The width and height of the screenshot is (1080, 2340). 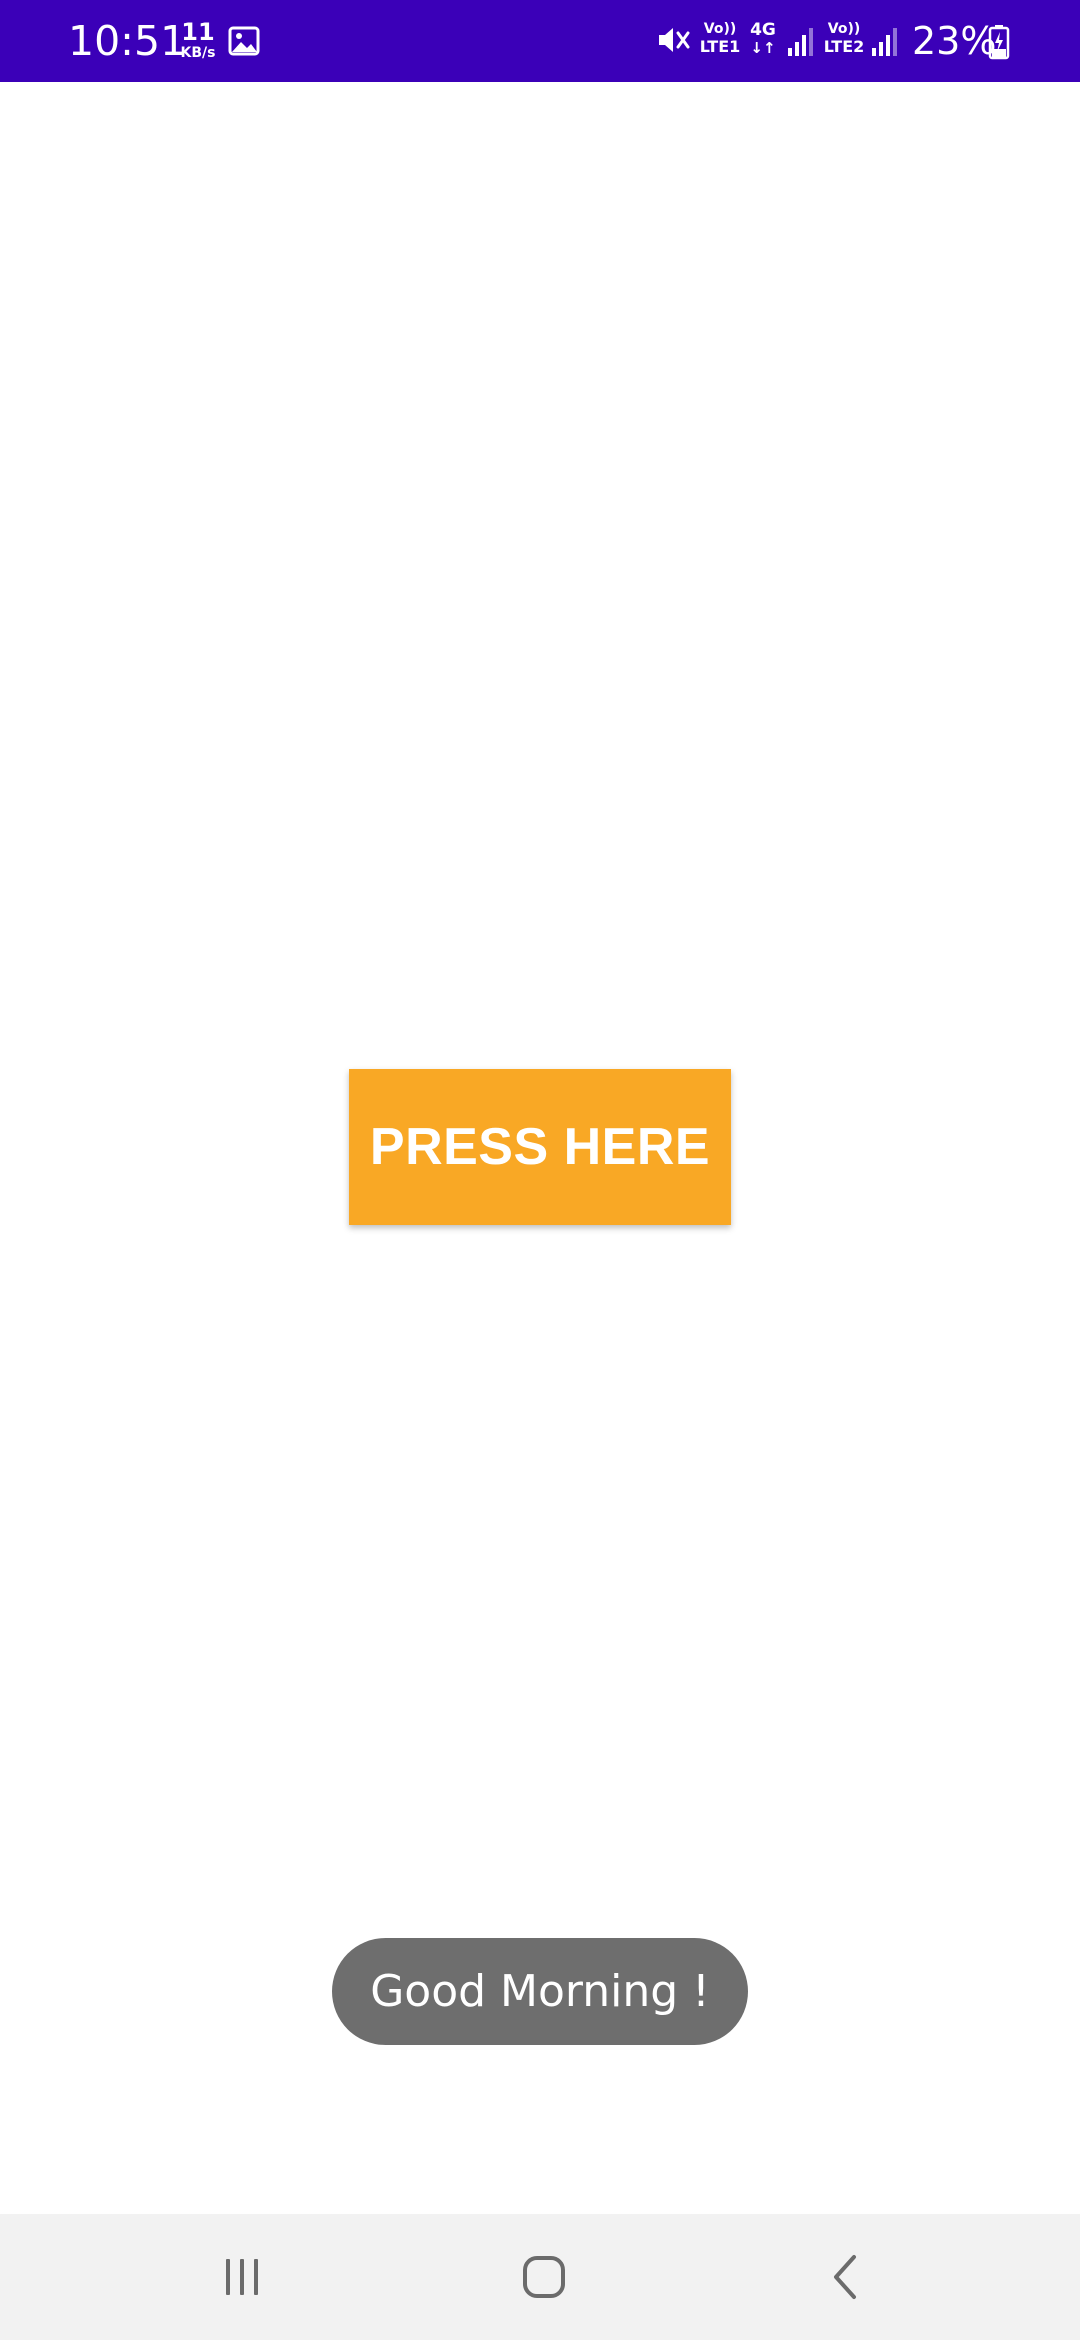 What do you see at coordinates (540, 1991) in the screenshot?
I see `toast-message: Good Morning !` at bounding box center [540, 1991].